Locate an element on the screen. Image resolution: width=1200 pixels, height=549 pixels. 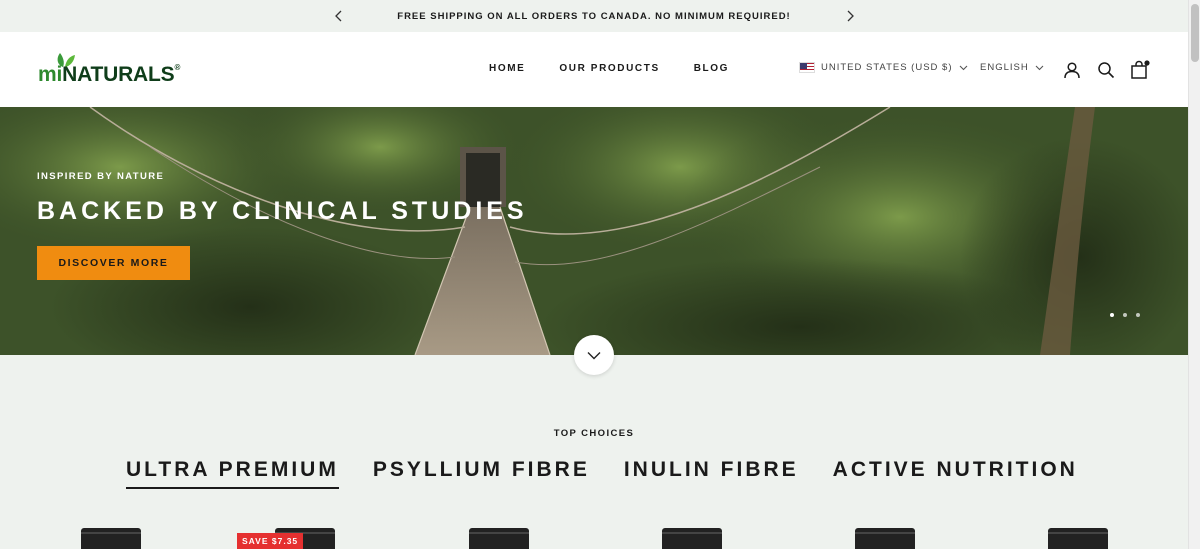
vertical-scrollbar is located at coordinates (1194, 274).